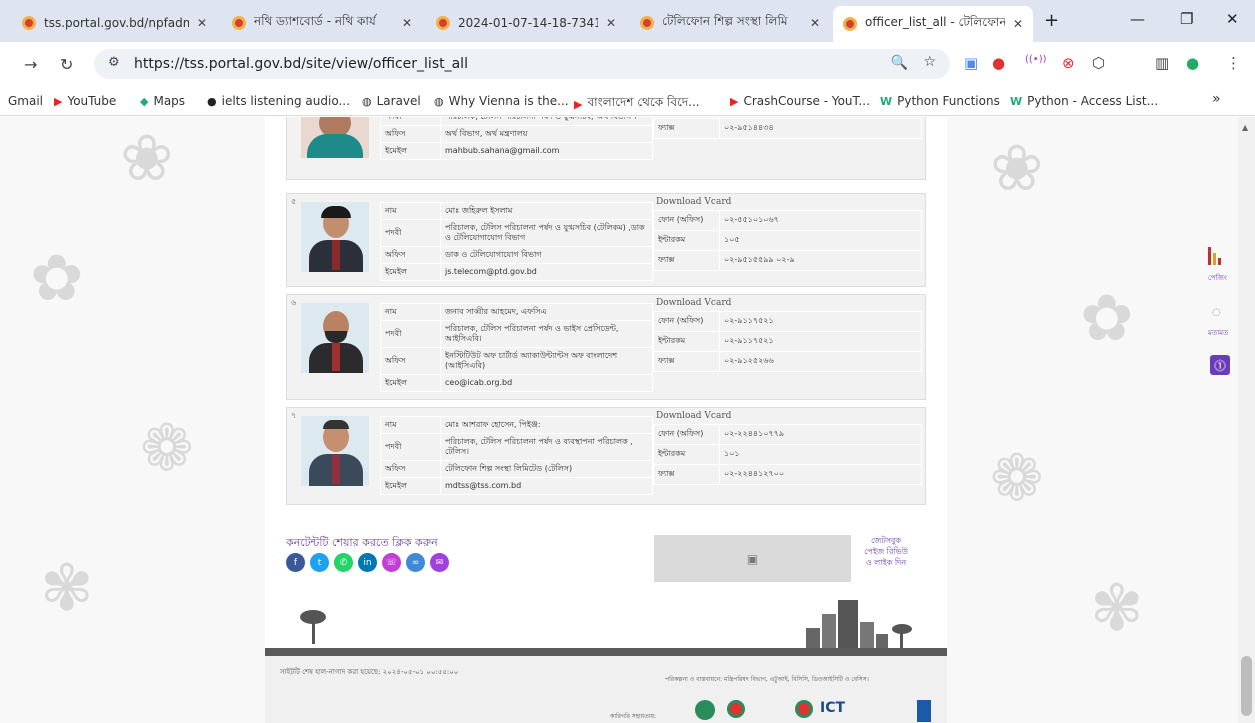  I want to click on extension-icon: ⊗, so click(1068, 63).